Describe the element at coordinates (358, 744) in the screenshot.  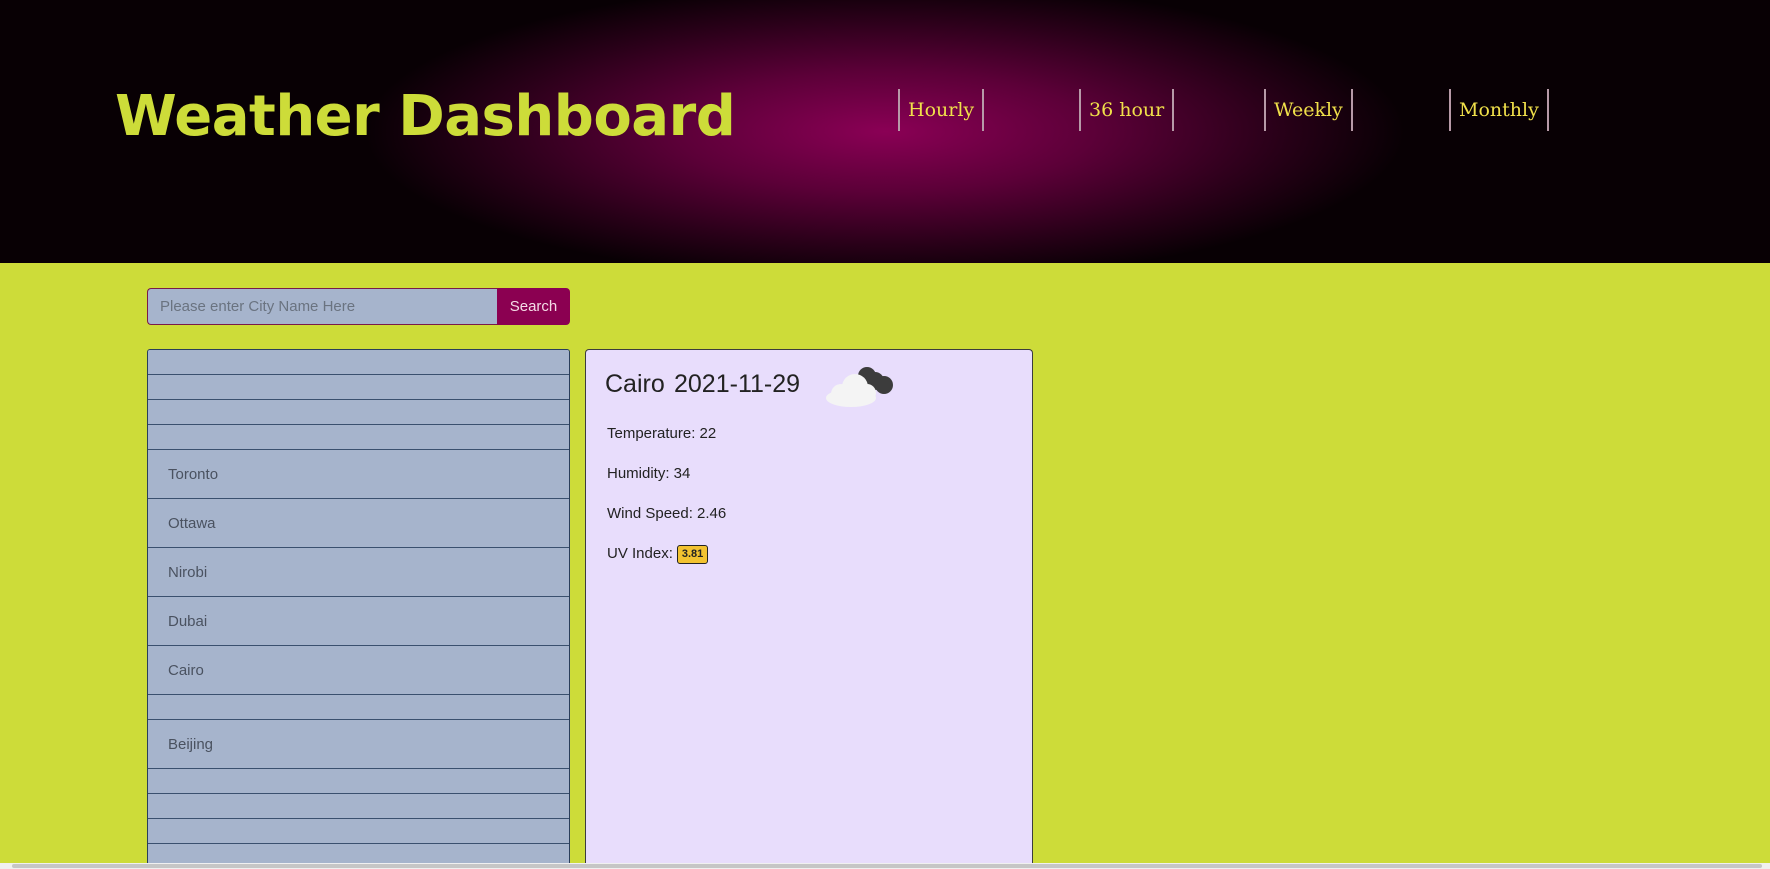
I see `city-list-item-beijing: Beijing` at that location.